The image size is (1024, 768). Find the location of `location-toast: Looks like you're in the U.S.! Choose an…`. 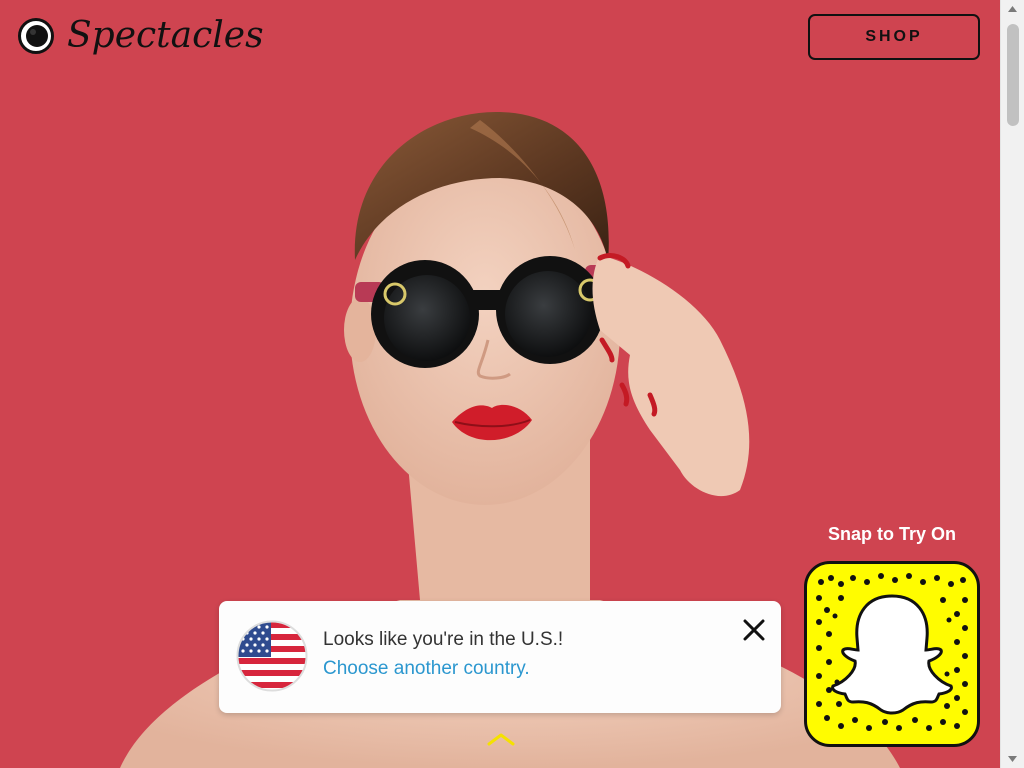

location-toast: Looks like you're in the U.S.! Choose an… is located at coordinates (500, 657).